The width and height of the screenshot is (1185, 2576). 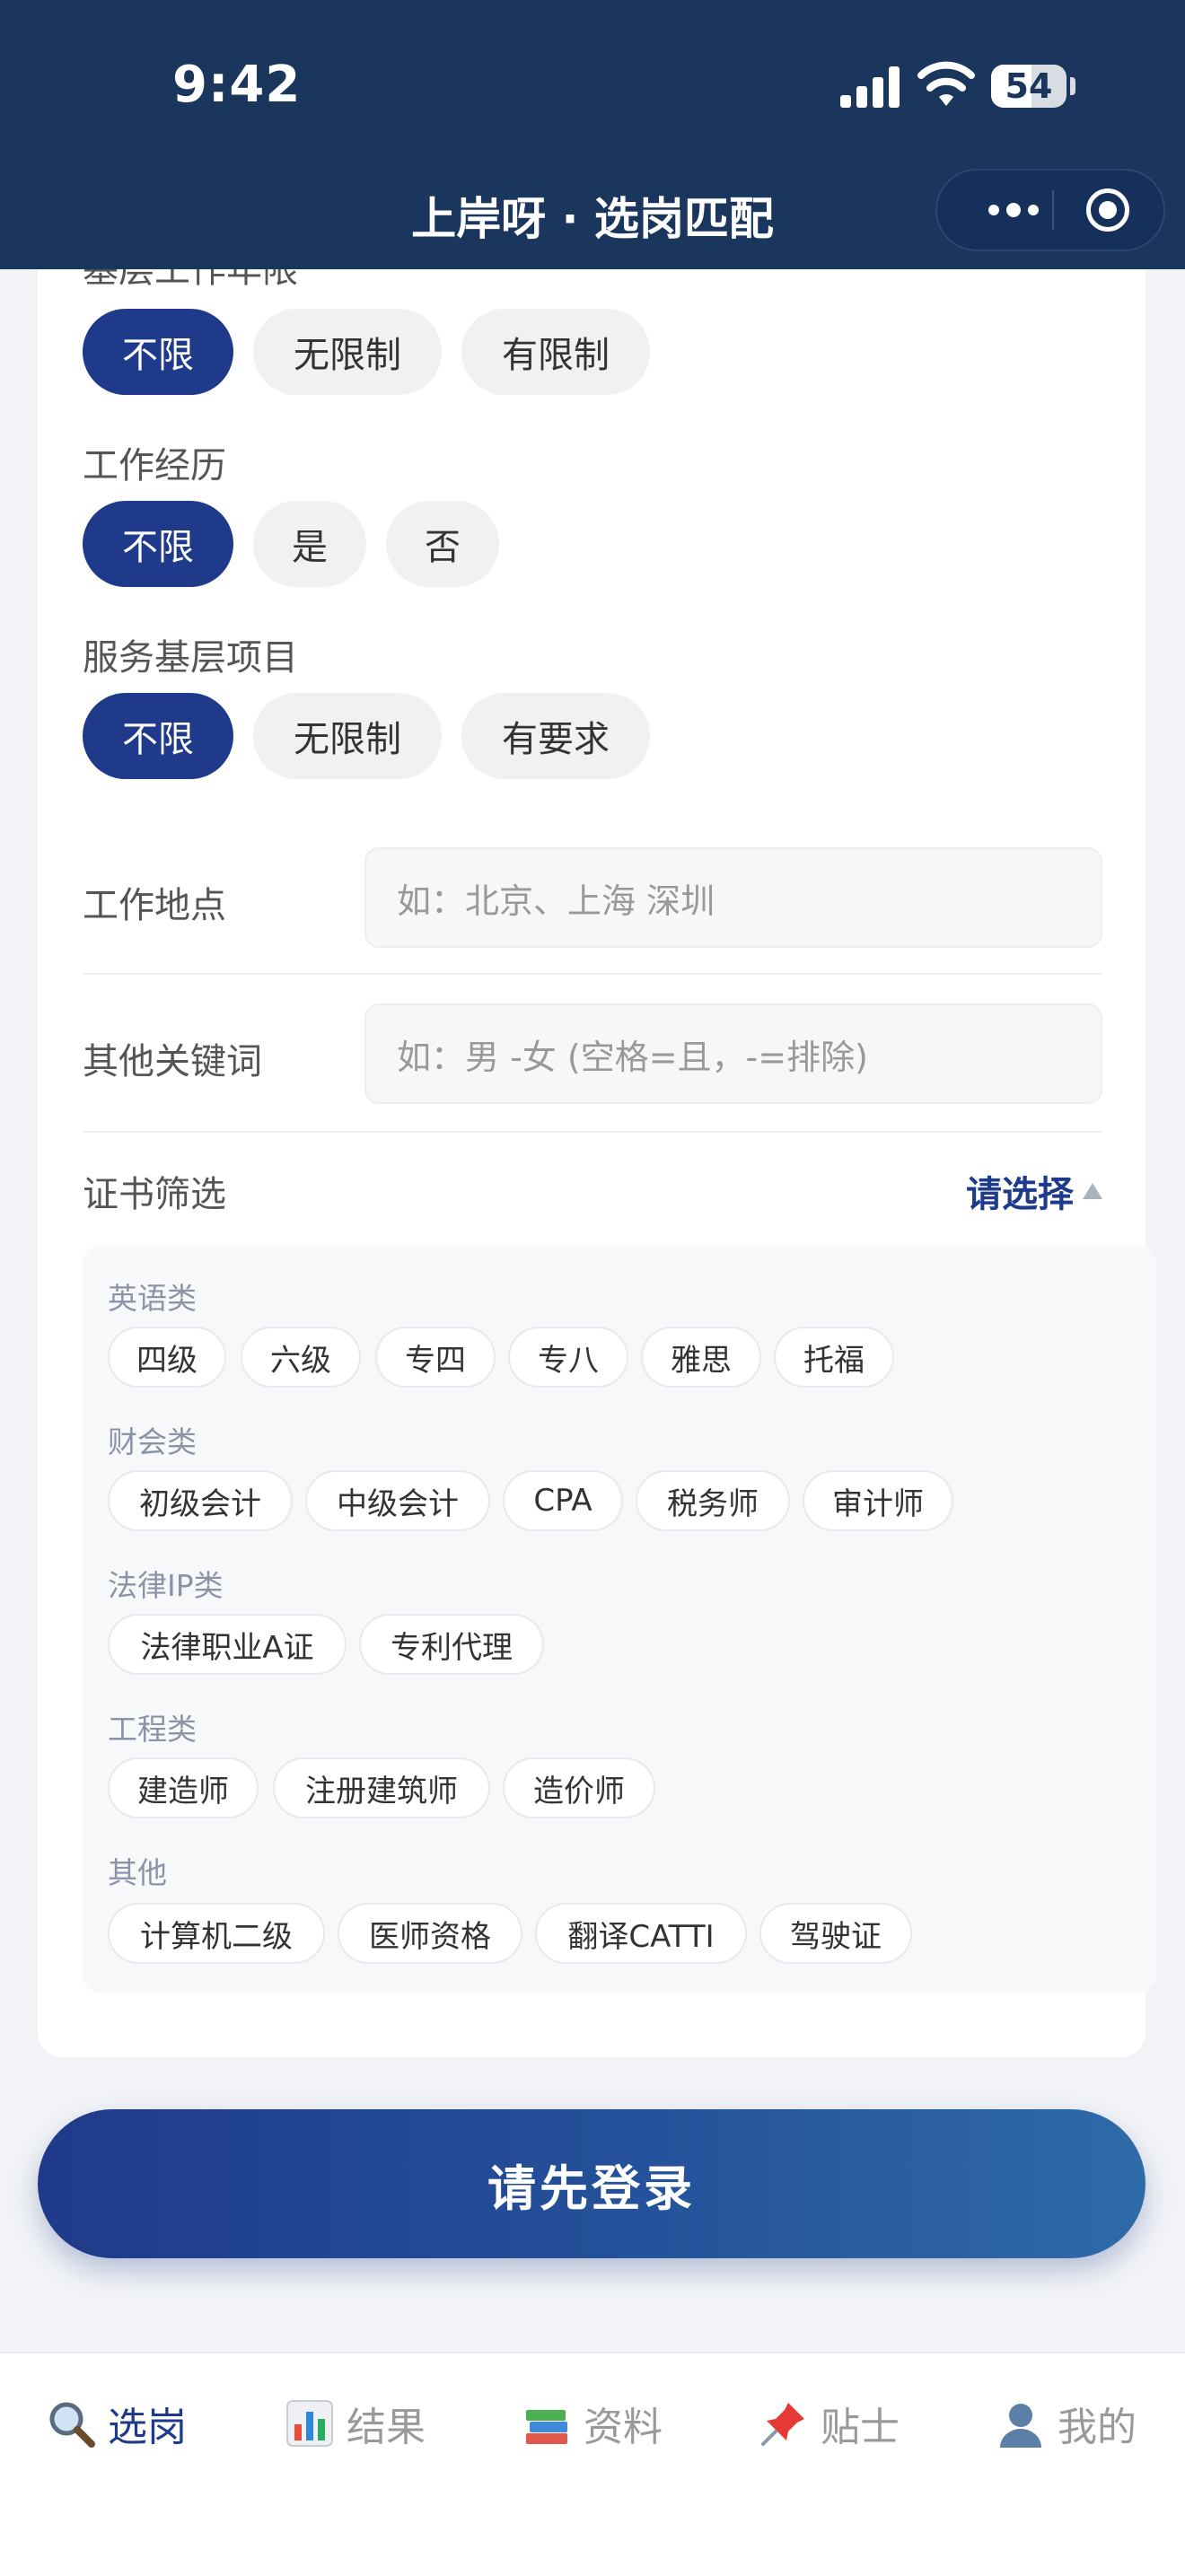 What do you see at coordinates (555, 736) in the screenshot?
I see `service-required-chip: 有要求` at bounding box center [555, 736].